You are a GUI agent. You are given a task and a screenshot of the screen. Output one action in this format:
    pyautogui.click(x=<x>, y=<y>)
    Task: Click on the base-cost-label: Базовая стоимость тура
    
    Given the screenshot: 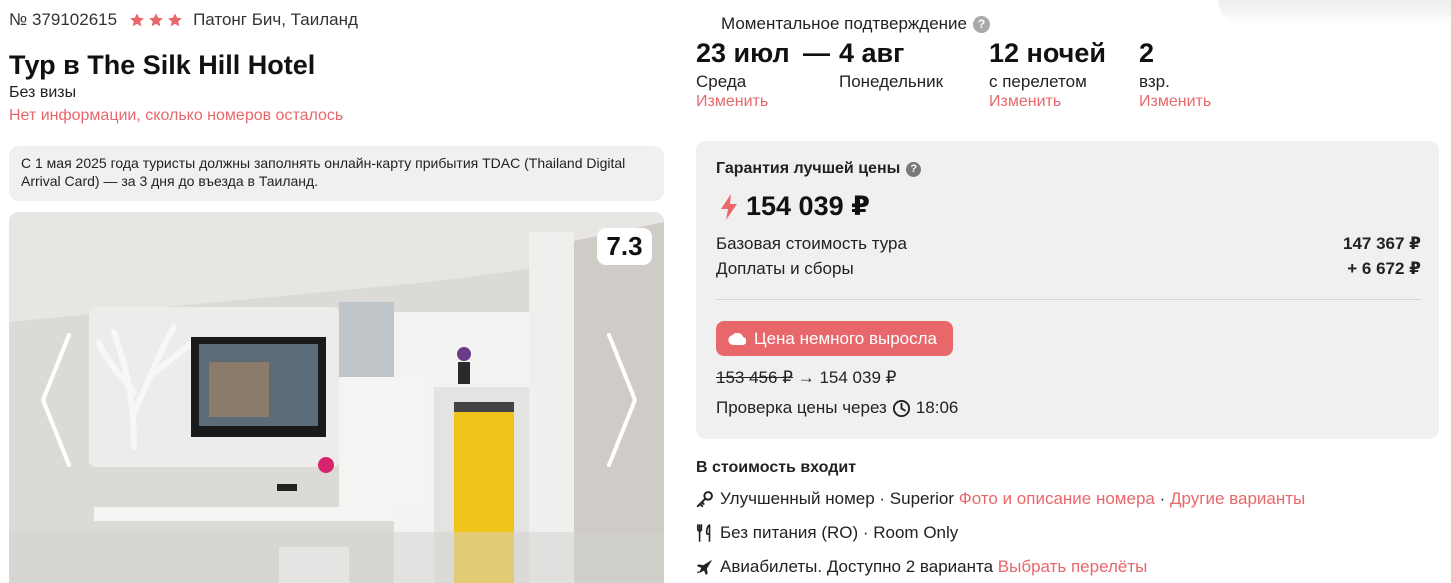 What is the action you would take?
    pyautogui.click(x=811, y=243)
    